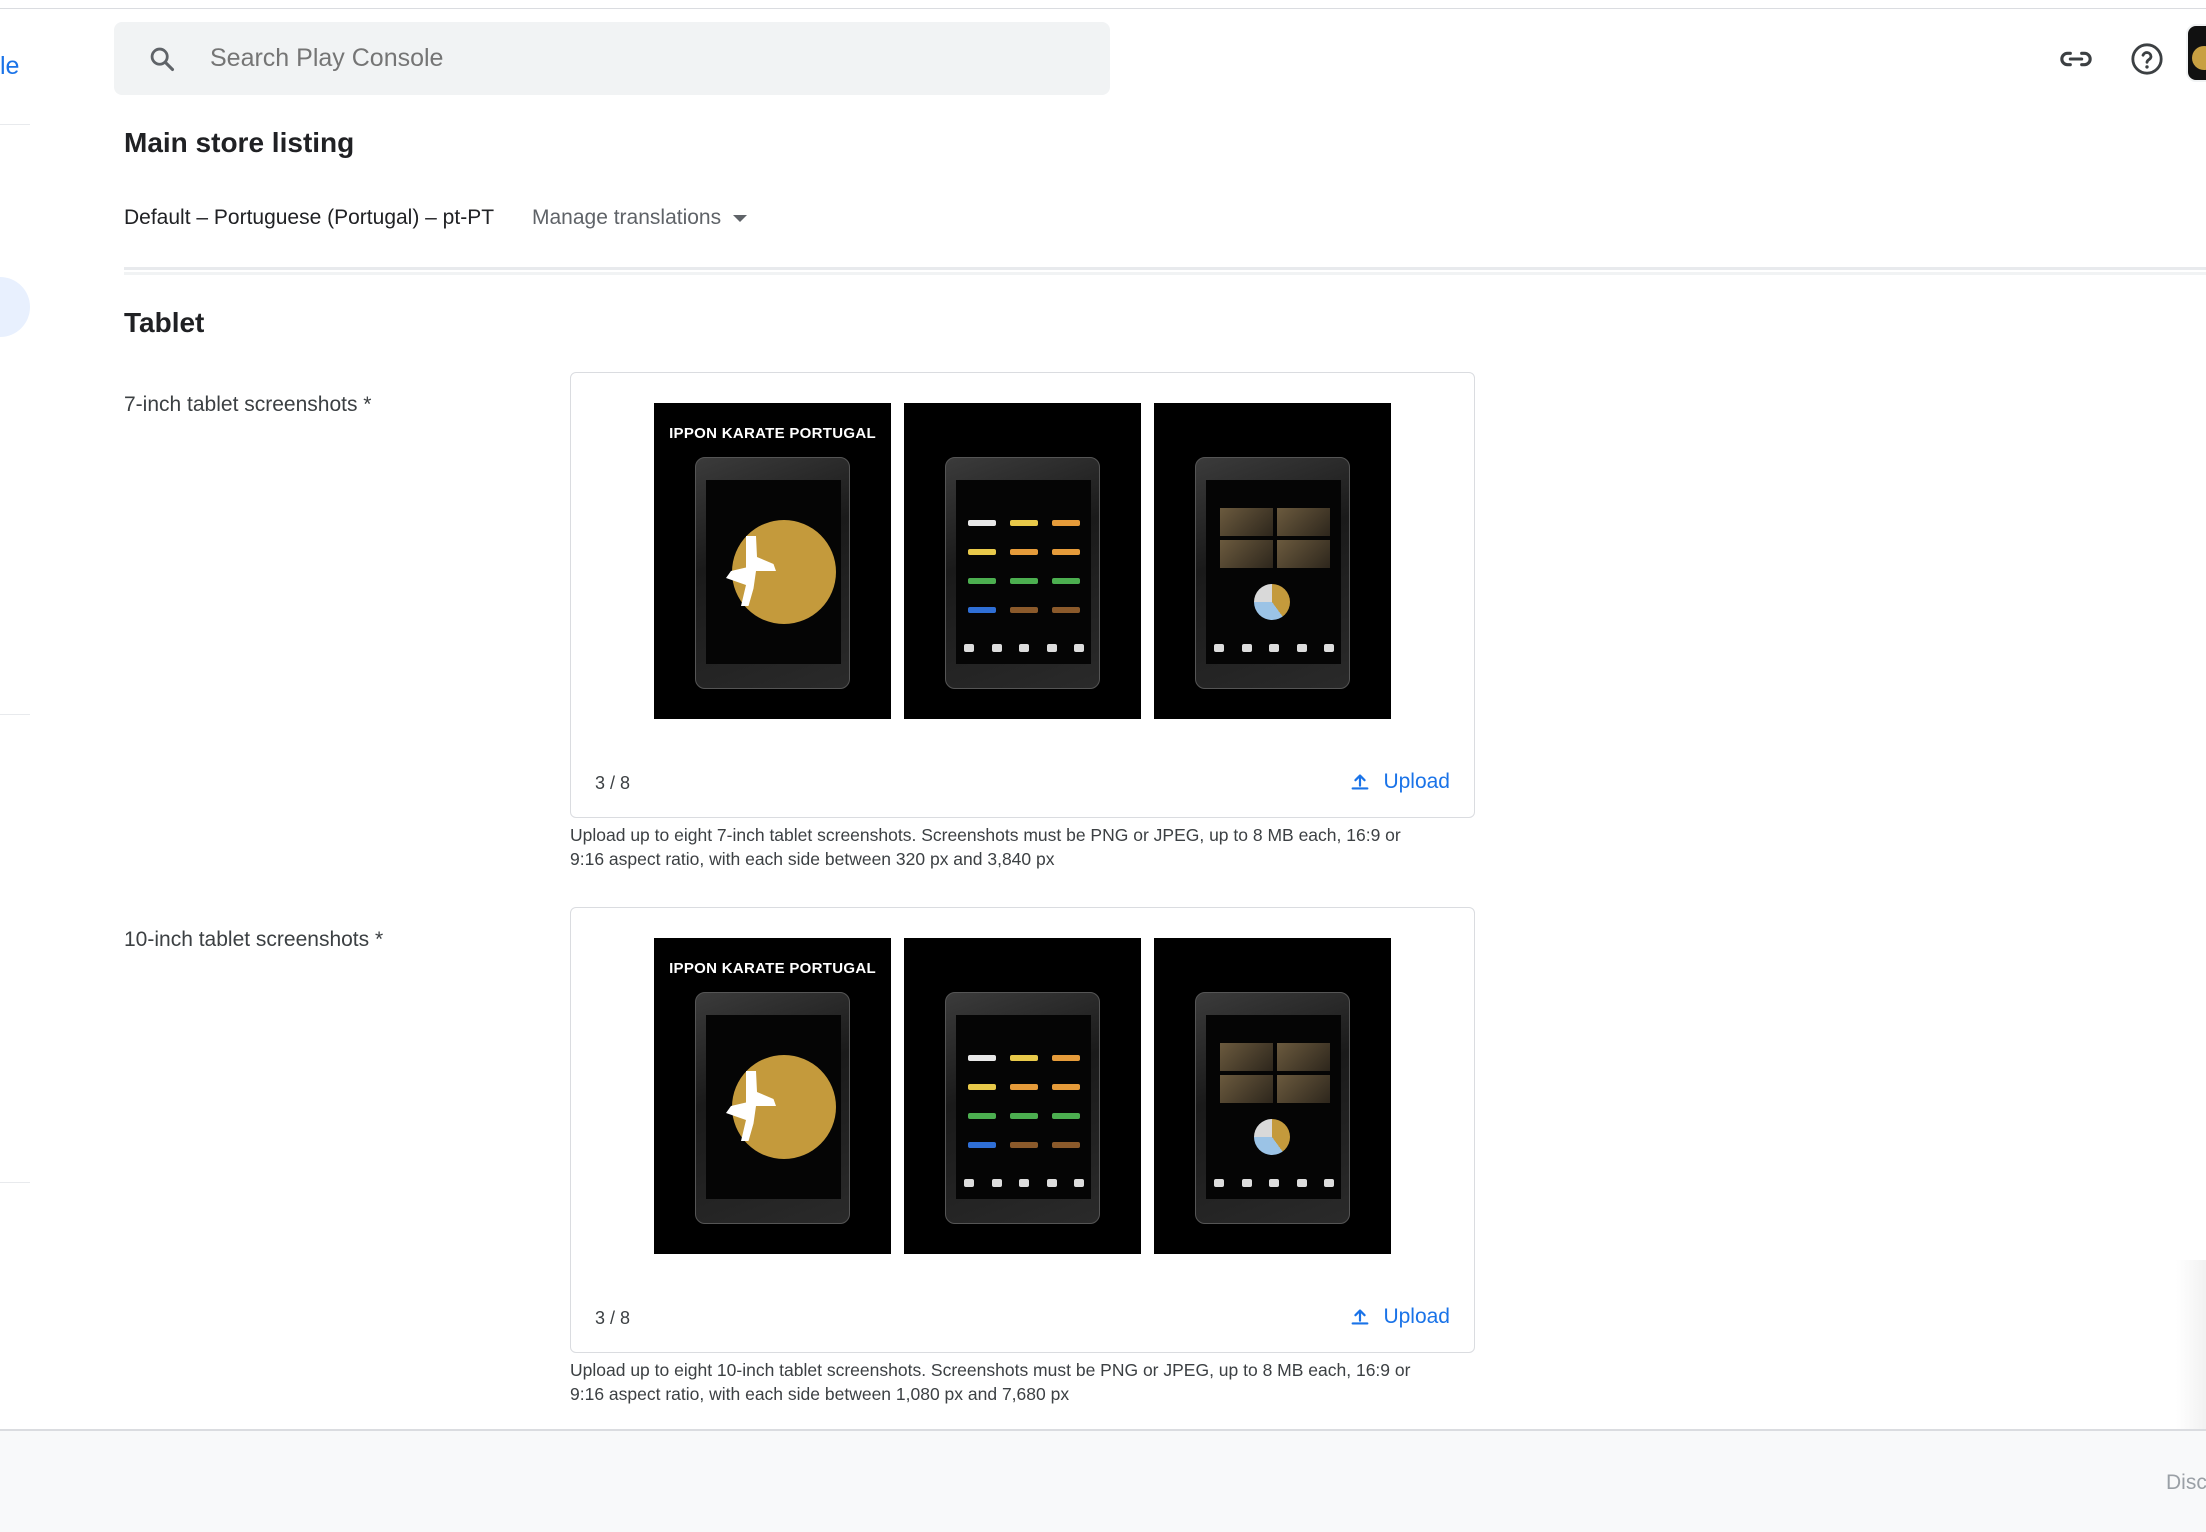  Describe the element at coordinates (2191, 1345) in the screenshot. I see `scroll-shadow` at that location.